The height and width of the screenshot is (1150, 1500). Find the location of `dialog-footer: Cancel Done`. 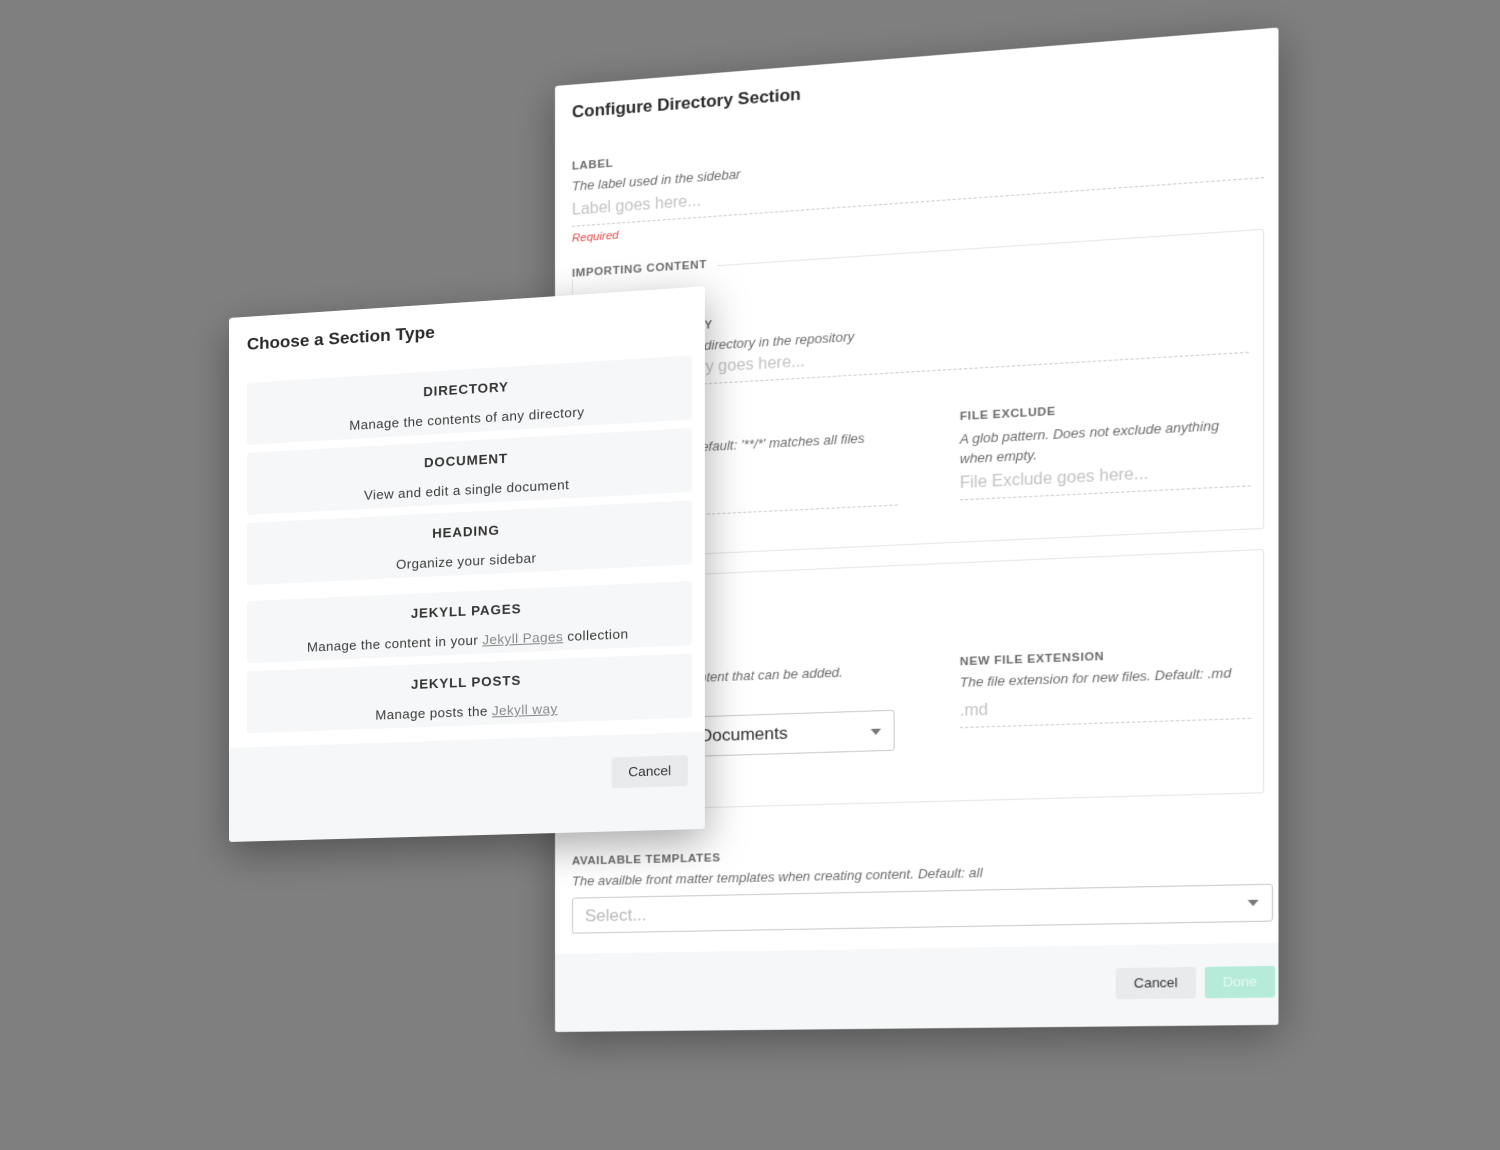

dialog-footer: Cancel Done is located at coordinates (917, 987).